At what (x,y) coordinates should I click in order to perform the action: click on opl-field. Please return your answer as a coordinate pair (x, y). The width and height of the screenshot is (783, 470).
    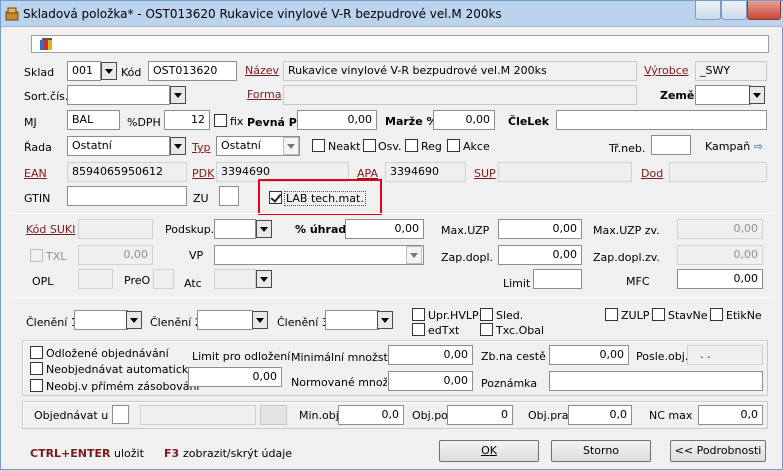
    Looking at the image, I should click on (95, 279).